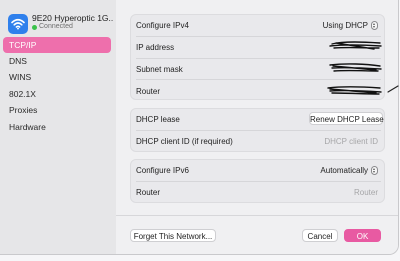 Image resolution: width=400 pixels, height=261 pixels. What do you see at coordinates (57, 110) in the screenshot?
I see `sidebar-item-proxies: Proxies` at bounding box center [57, 110].